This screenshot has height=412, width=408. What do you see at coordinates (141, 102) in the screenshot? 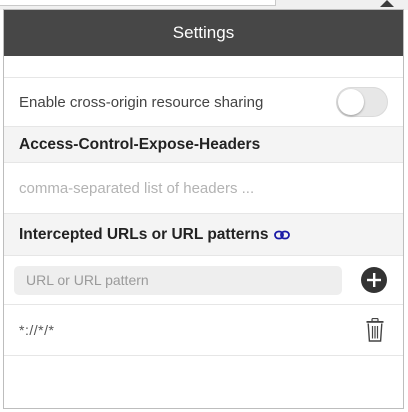
I see `cors-label: Enable cross-origin resource sharing` at bounding box center [141, 102].